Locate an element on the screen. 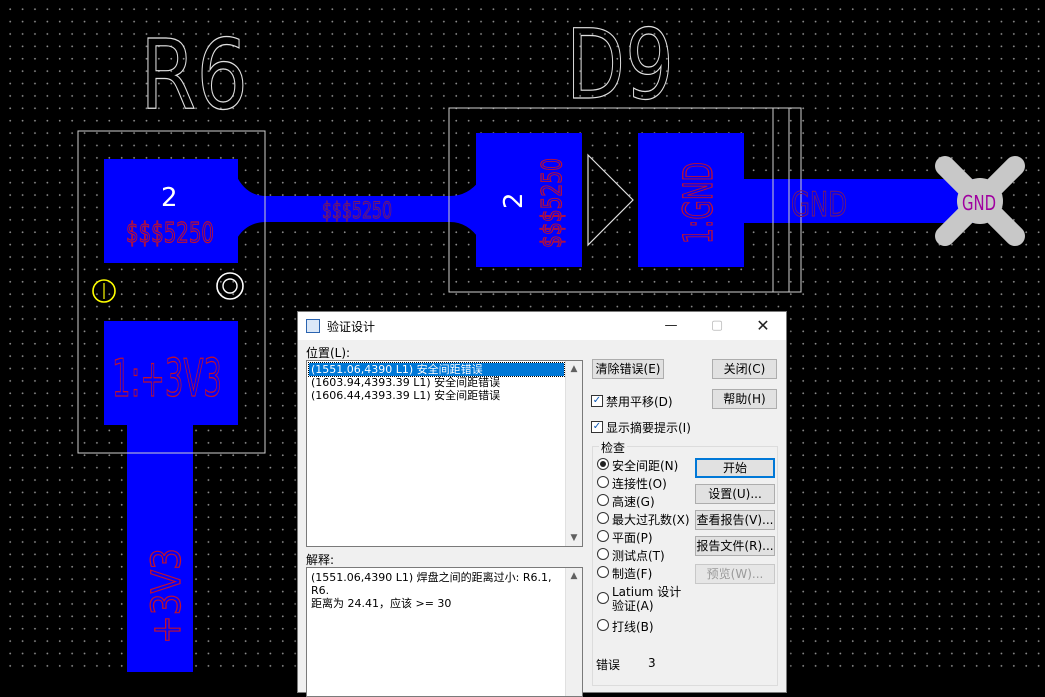  trace-net-label: $$$5250 is located at coordinates (357, 211).